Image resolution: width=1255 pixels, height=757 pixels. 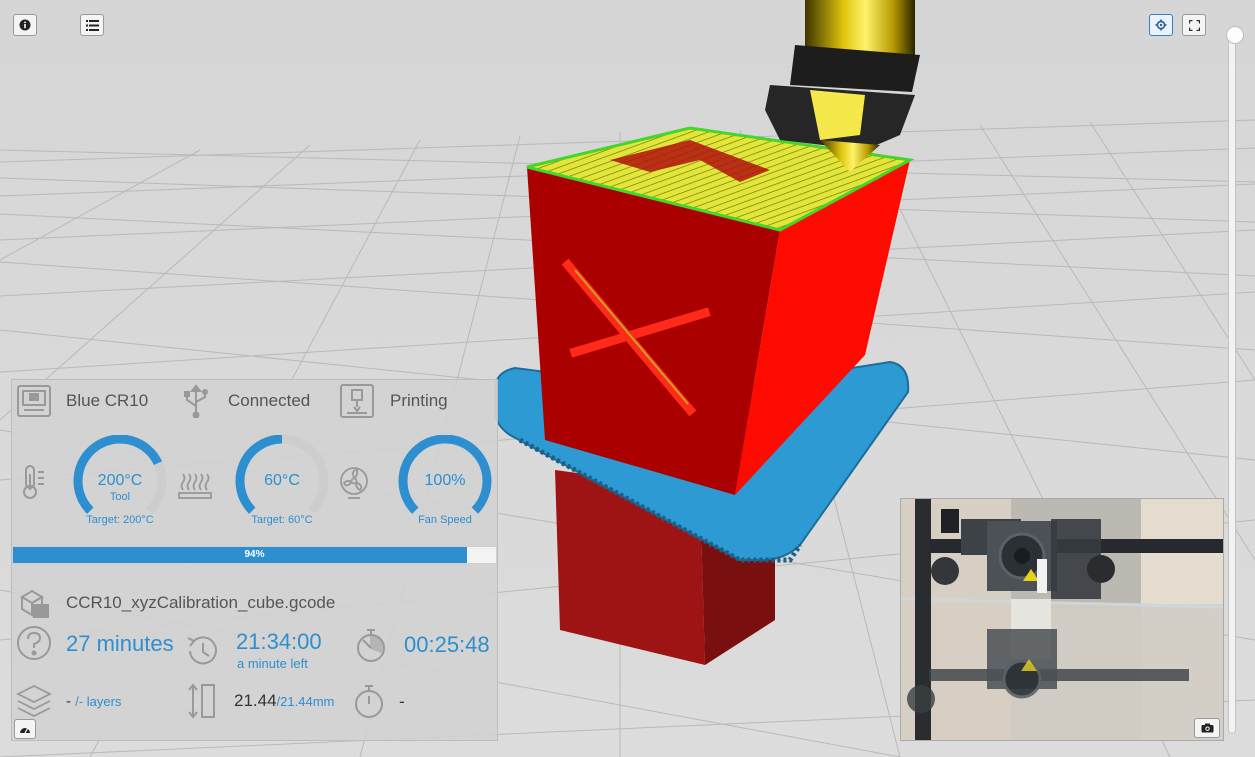 I want to click on elapsed-time: 00:25:48, so click(x=447, y=644).